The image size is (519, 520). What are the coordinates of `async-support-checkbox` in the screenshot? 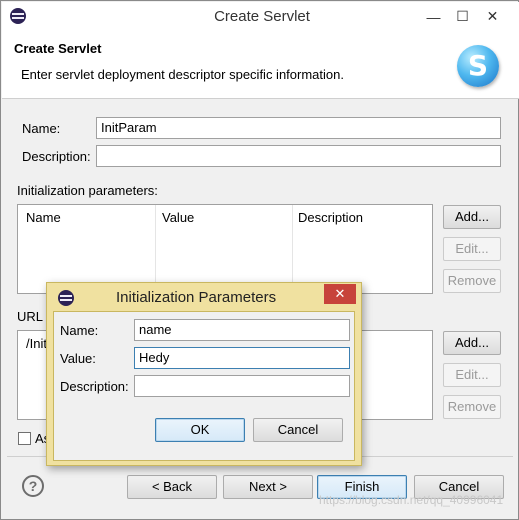 It's located at (24, 438).